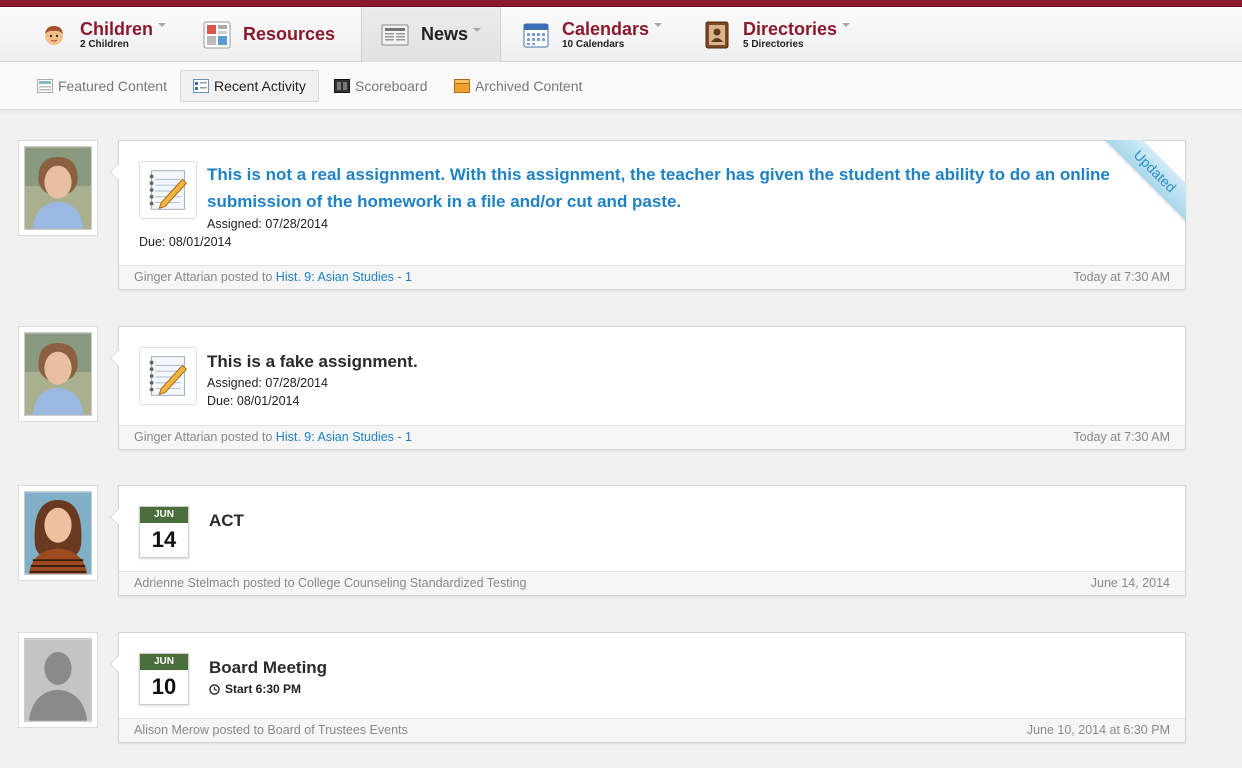 This screenshot has height=768, width=1242. What do you see at coordinates (773, 44) in the screenshot?
I see `nav-directories-count: 5 Directories` at bounding box center [773, 44].